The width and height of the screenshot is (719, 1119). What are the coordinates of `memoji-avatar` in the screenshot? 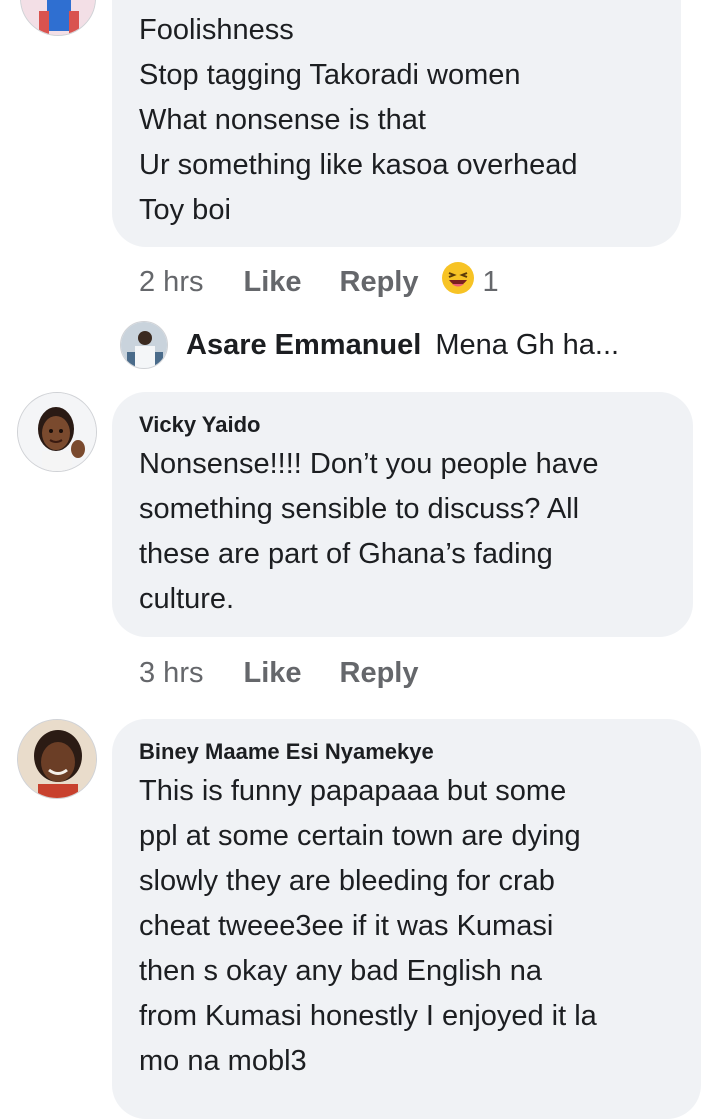 It's located at (57, 432).